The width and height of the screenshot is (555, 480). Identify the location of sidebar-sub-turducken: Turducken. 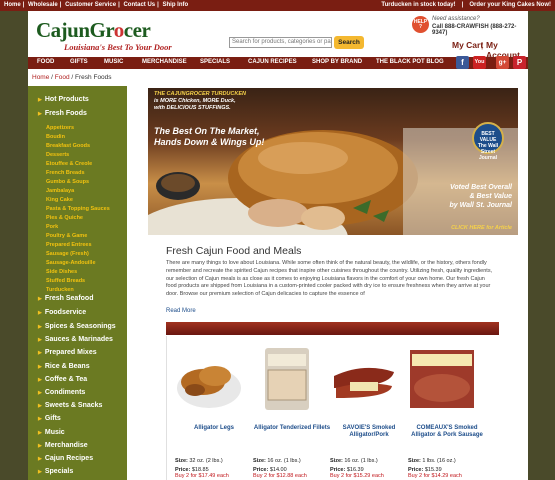
(60, 290).